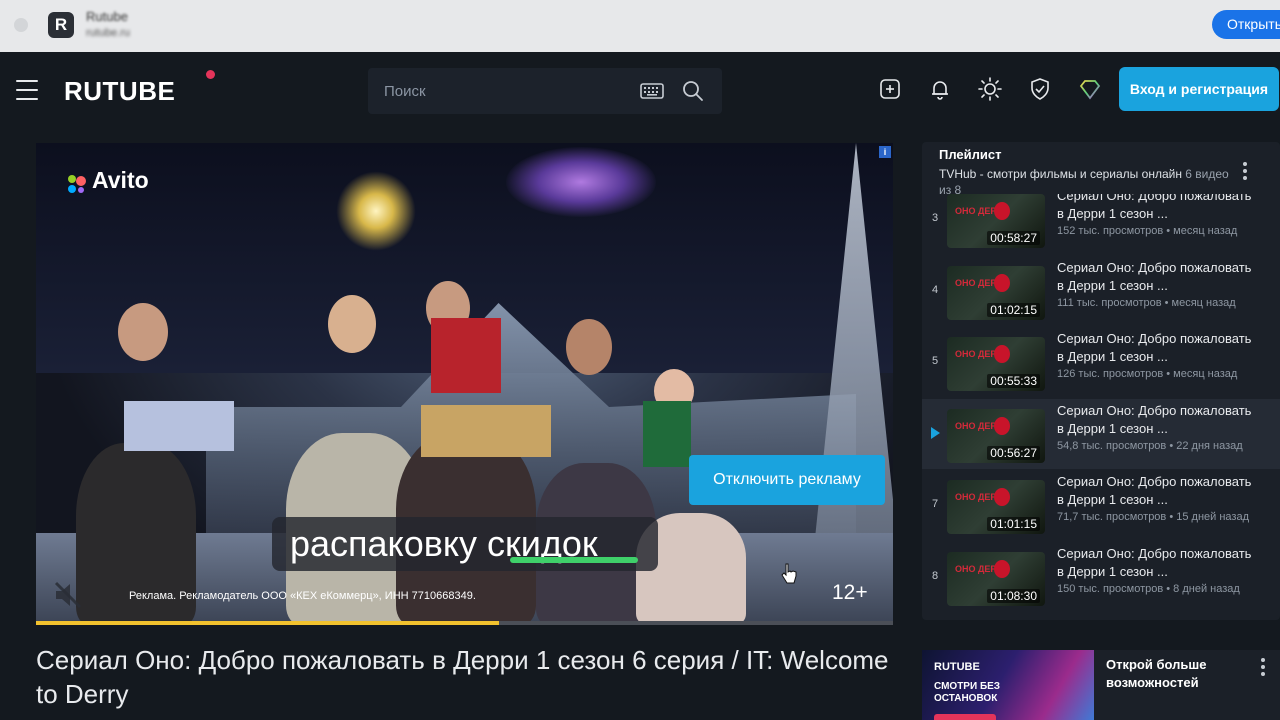  I want to click on disable-ads-button: Отключить рекламу, so click(787, 480).